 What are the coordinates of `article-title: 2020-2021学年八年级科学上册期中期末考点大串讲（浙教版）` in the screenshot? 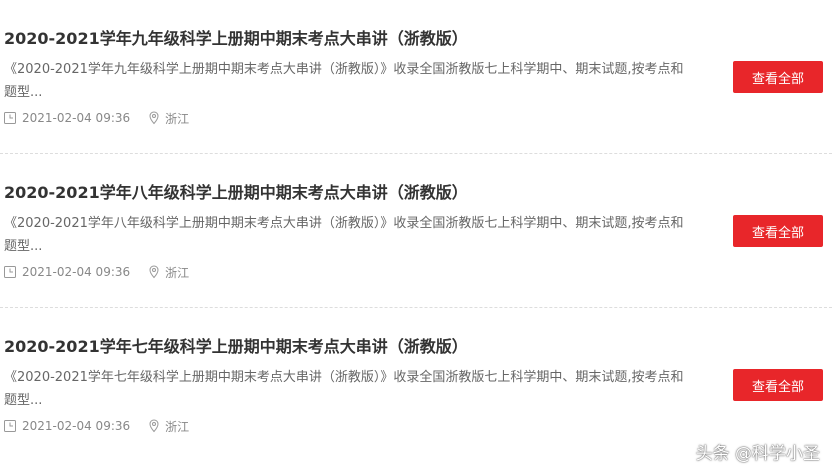 It's located at (236, 191).